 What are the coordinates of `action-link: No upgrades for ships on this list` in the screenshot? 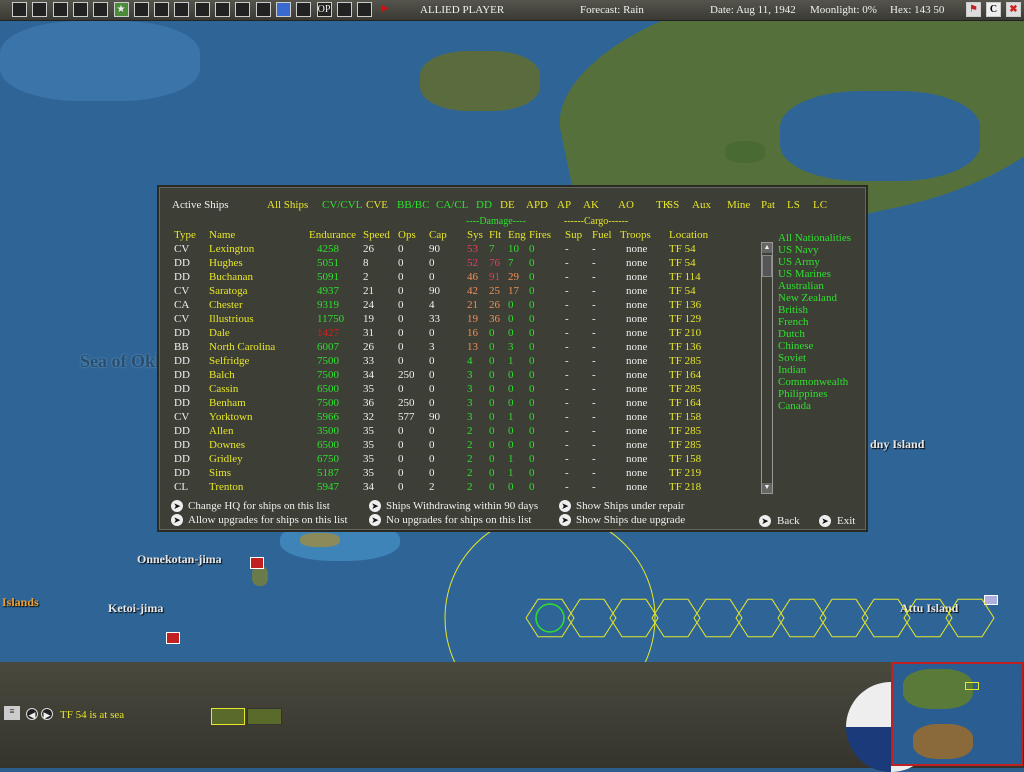 It's located at (458, 520).